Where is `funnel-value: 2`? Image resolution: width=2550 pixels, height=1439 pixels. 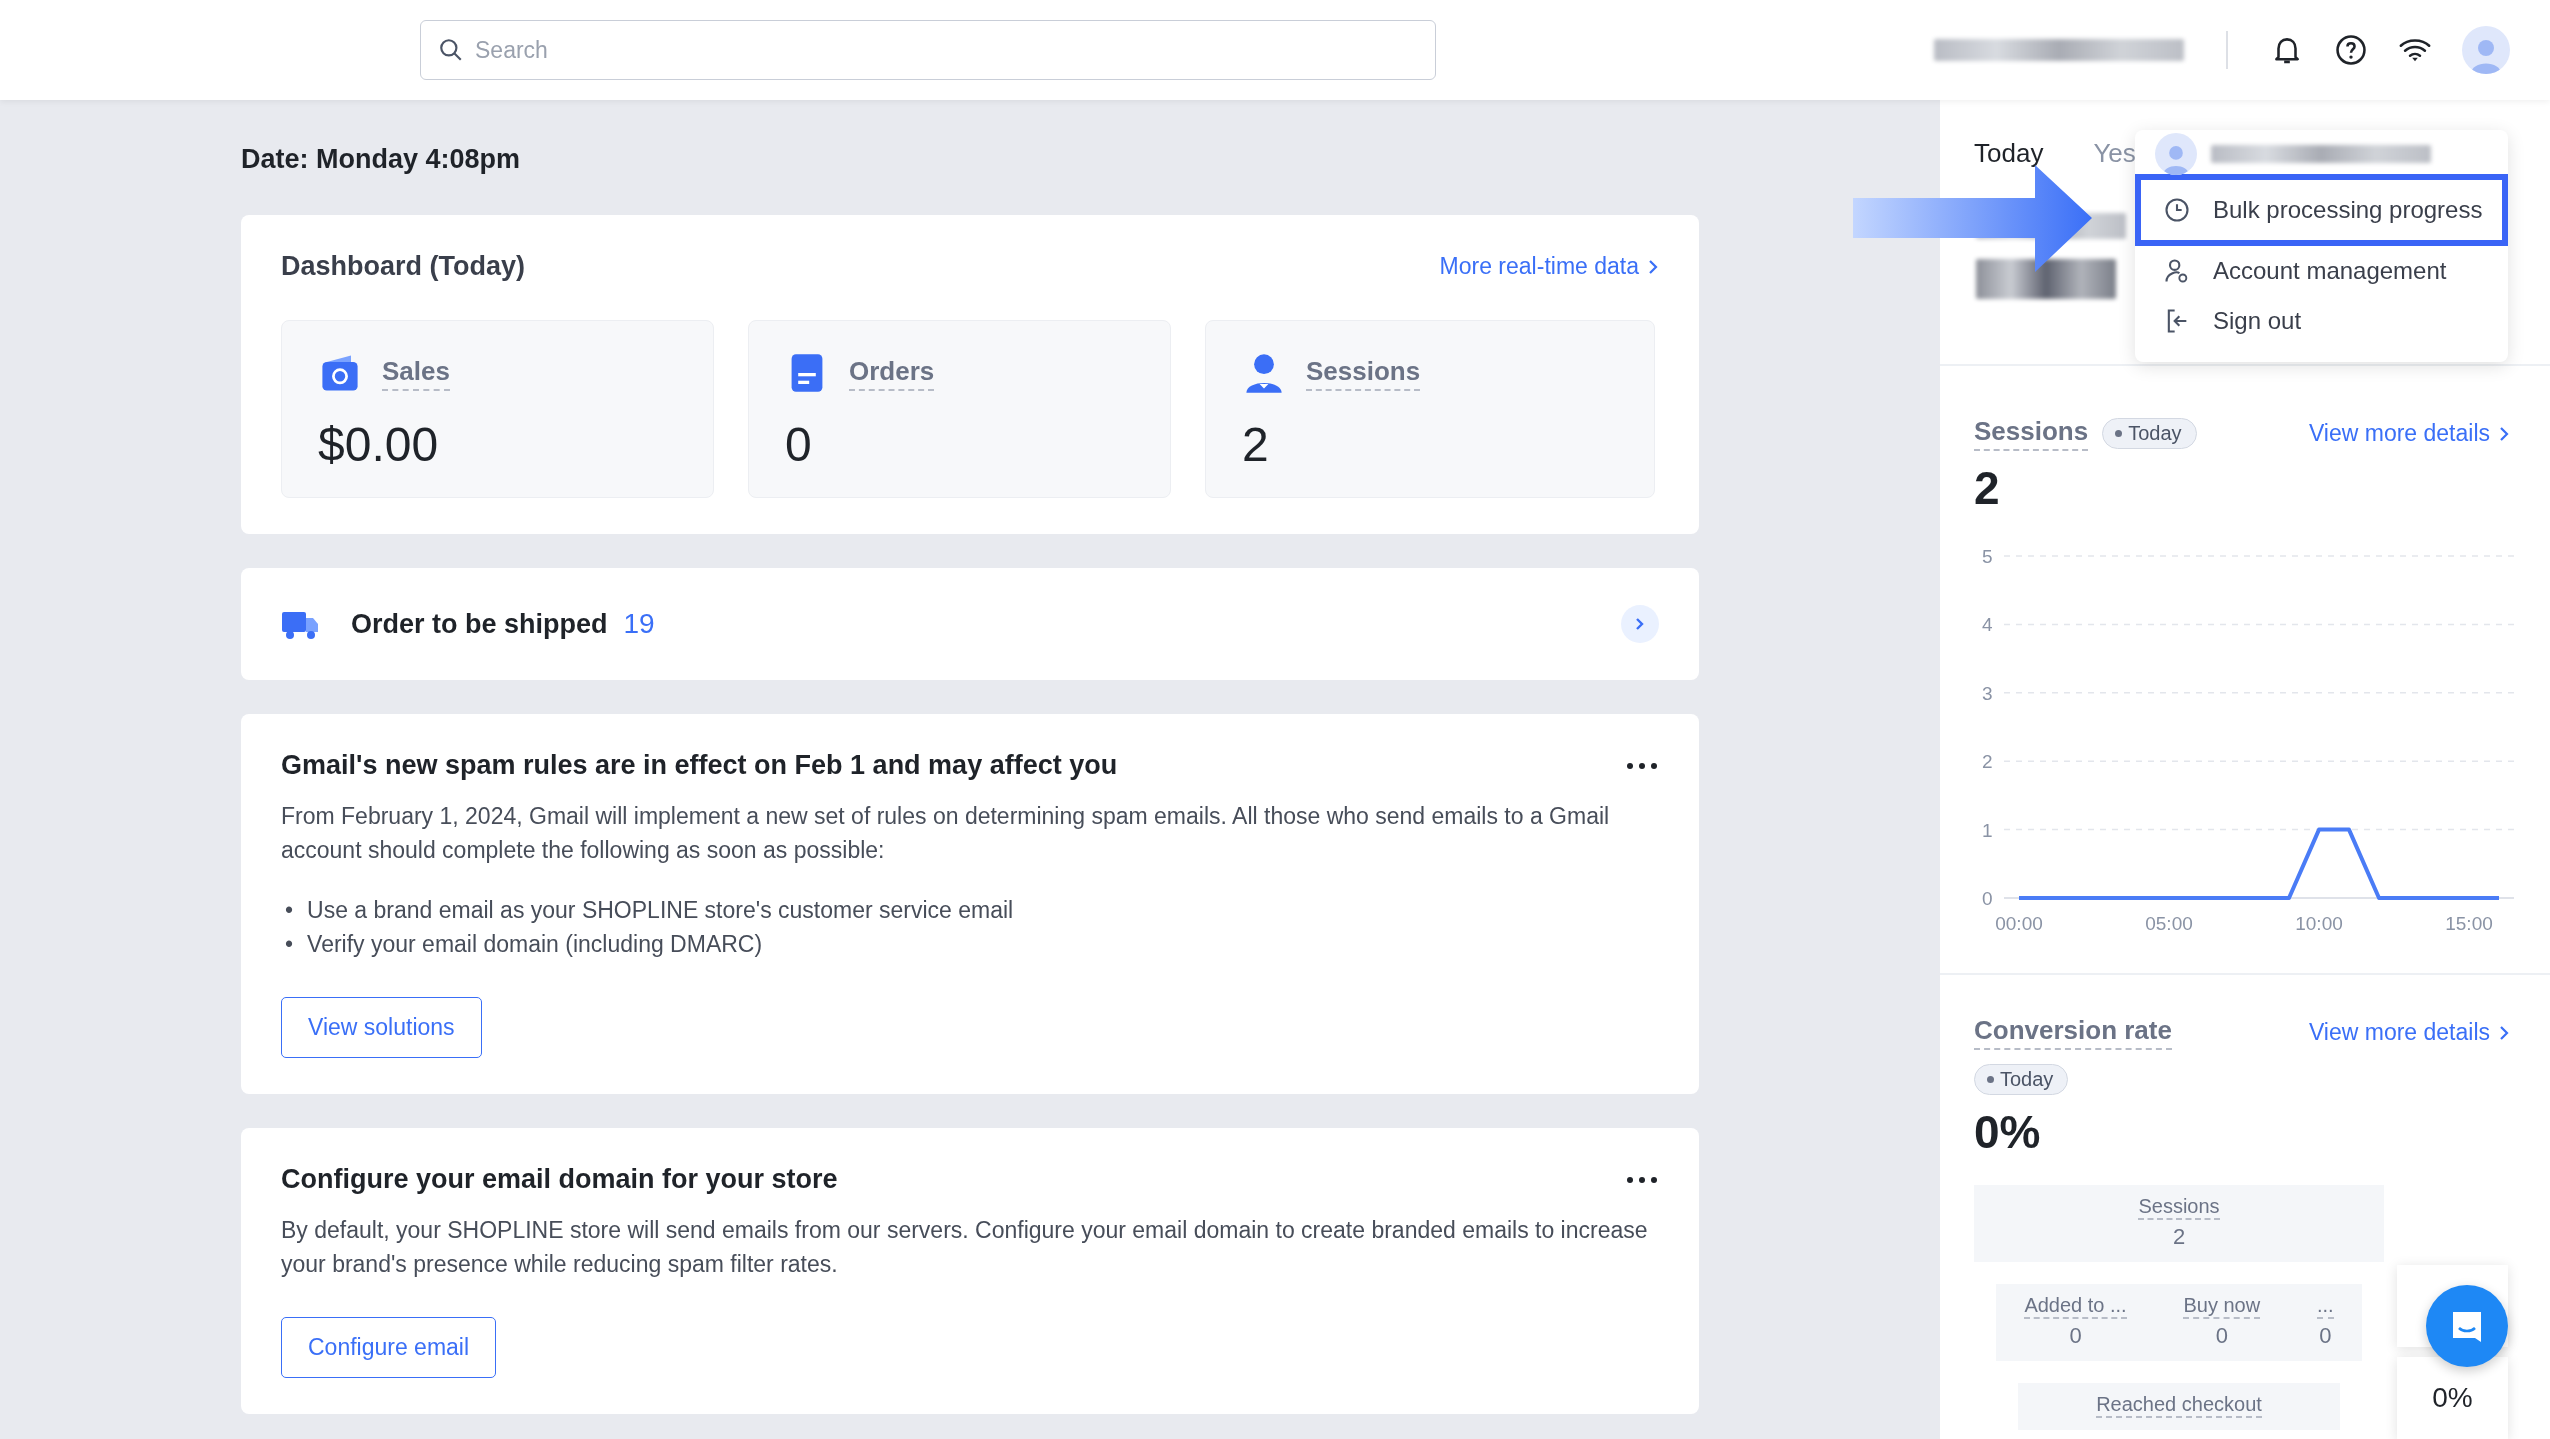 funnel-value: 2 is located at coordinates (2179, 1237).